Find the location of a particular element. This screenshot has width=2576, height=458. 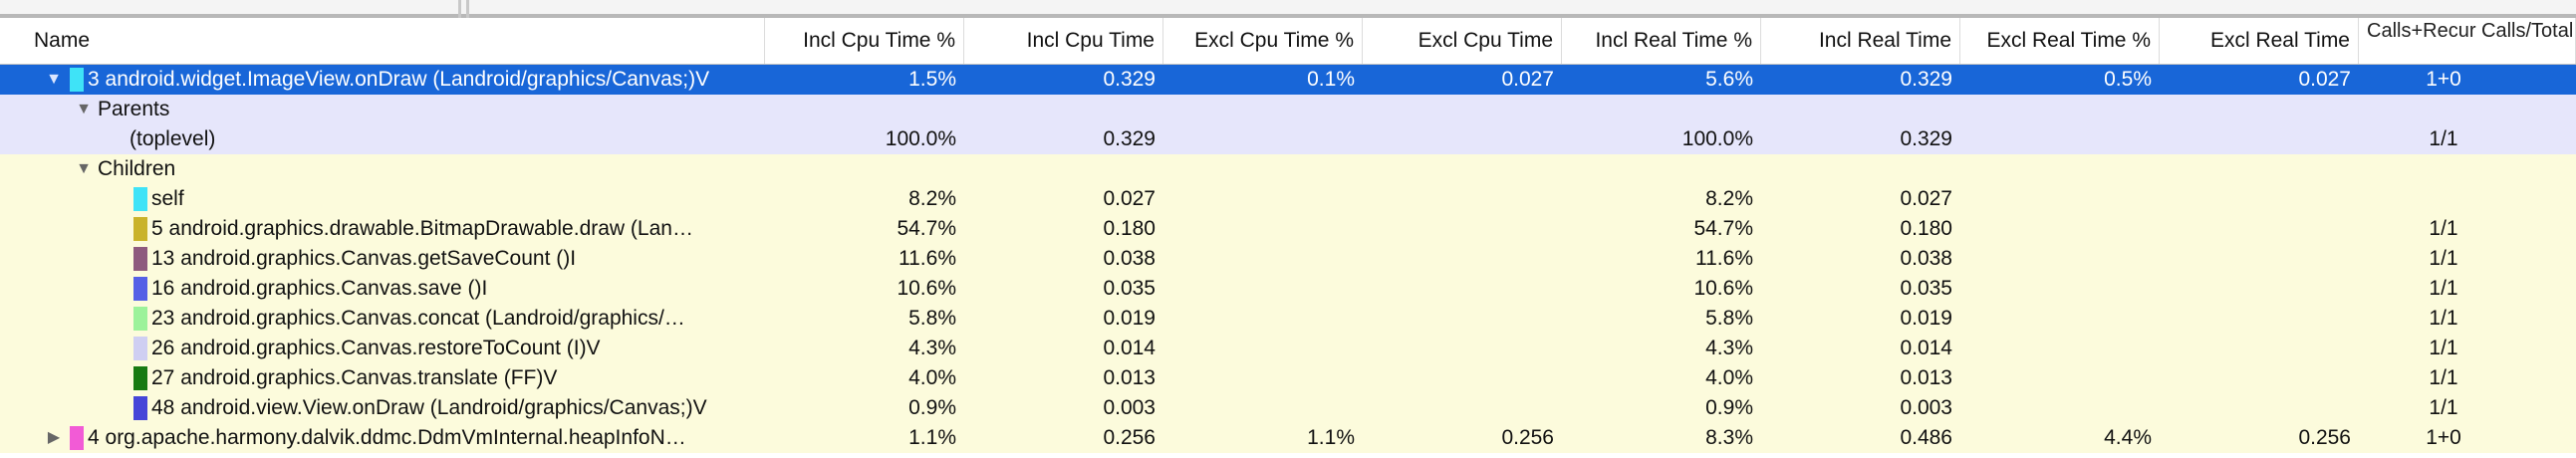

tree-group-children: ▼ Children is located at coordinates (1288, 169).